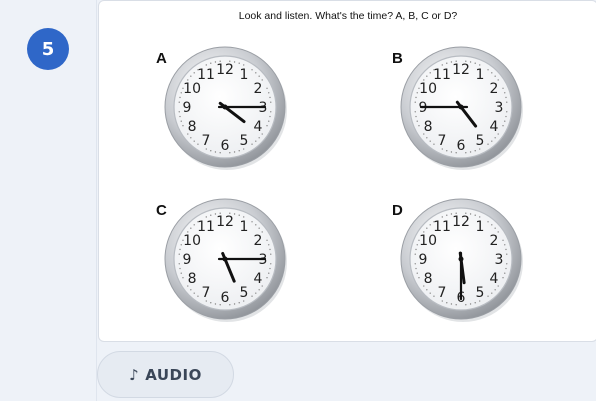 This screenshot has height=401, width=596. I want to click on clock-c-icon: 121234567891011, so click(225, 260).